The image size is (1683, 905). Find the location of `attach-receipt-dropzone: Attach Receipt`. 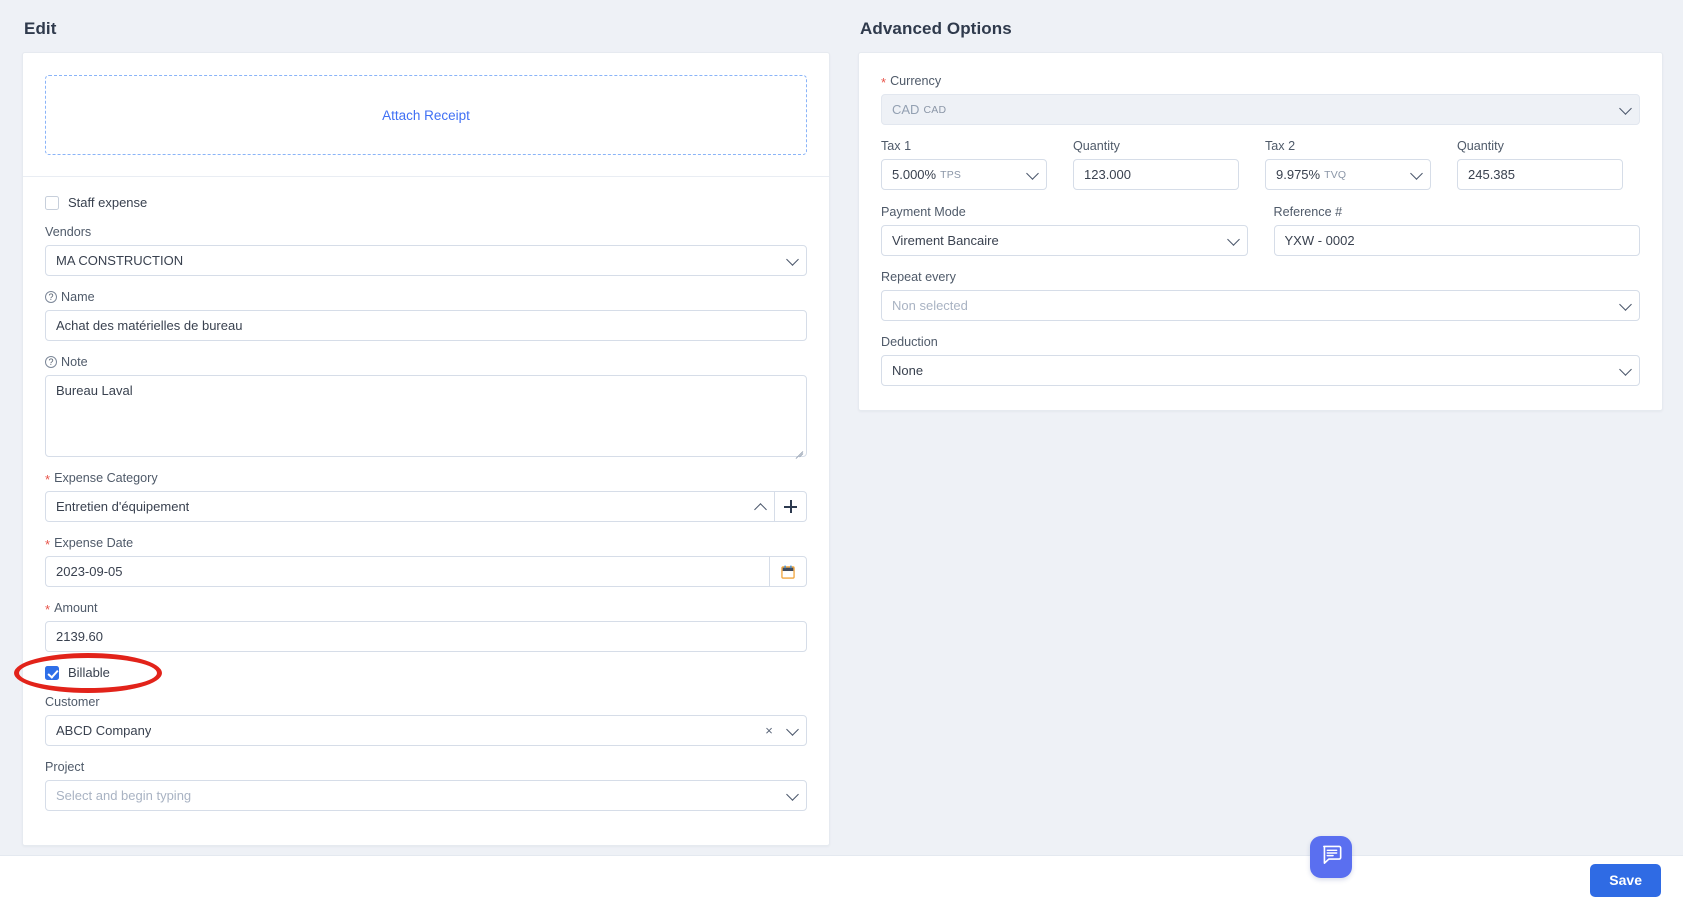

attach-receipt-dropzone: Attach Receipt is located at coordinates (426, 115).